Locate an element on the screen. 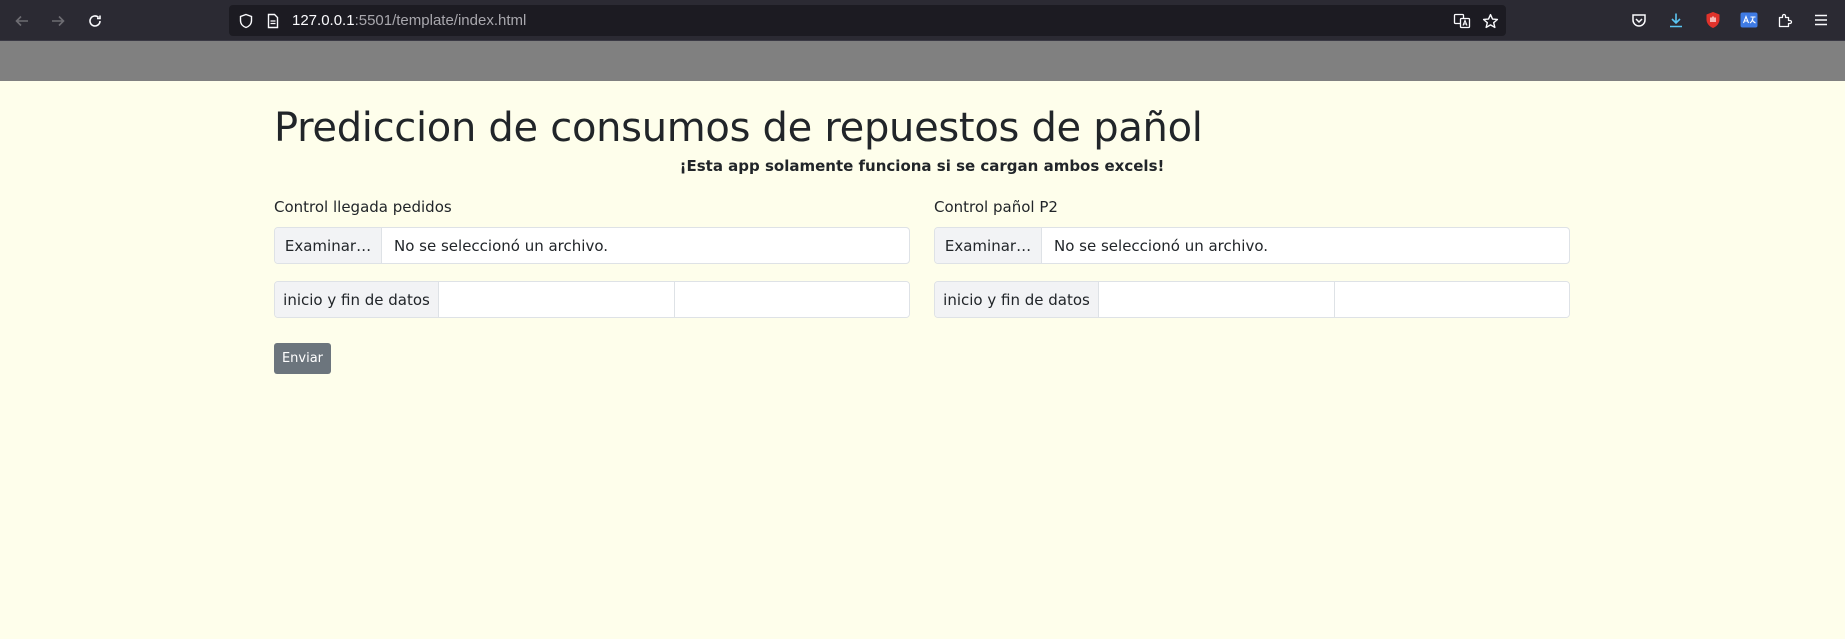  ublock-icon is located at coordinates (1713, 20).